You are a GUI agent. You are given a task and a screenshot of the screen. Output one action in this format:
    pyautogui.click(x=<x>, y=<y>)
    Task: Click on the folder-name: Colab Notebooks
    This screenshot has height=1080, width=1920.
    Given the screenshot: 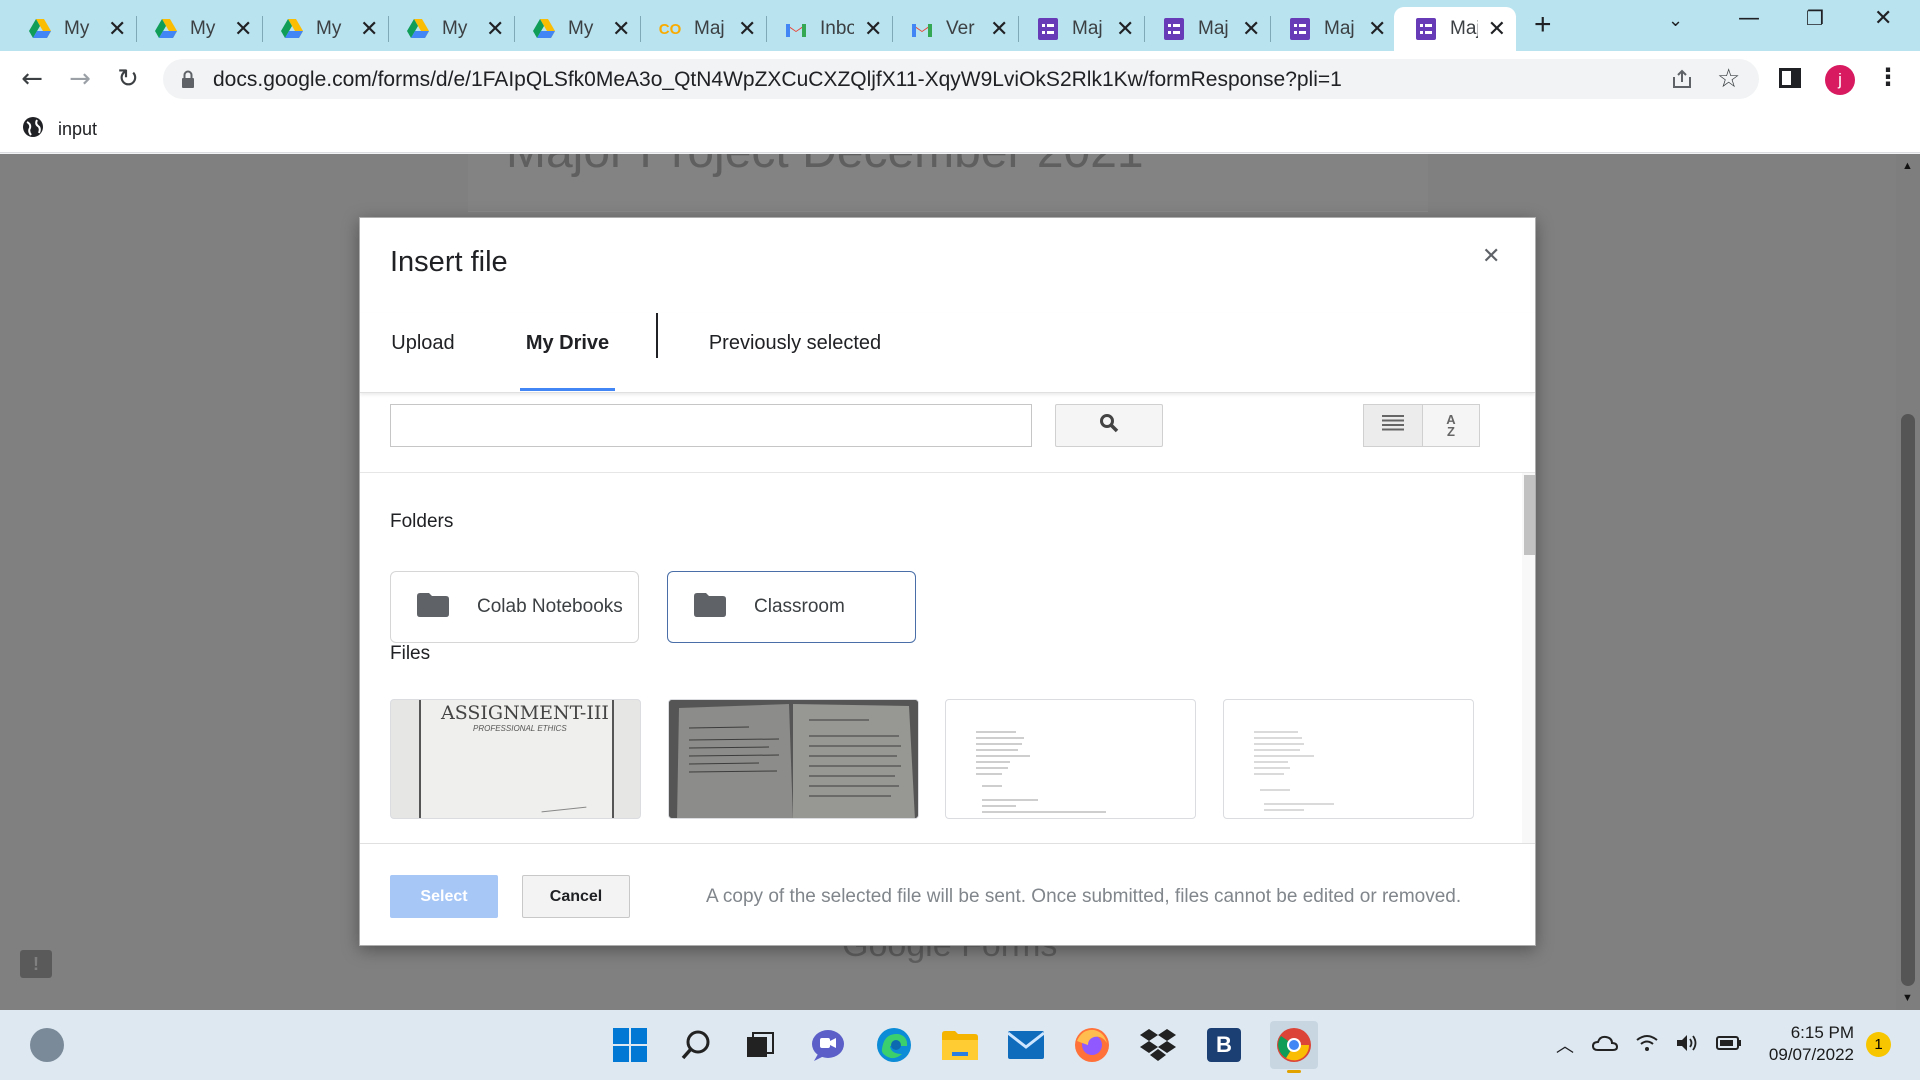 What is the action you would take?
    pyautogui.click(x=550, y=606)
    